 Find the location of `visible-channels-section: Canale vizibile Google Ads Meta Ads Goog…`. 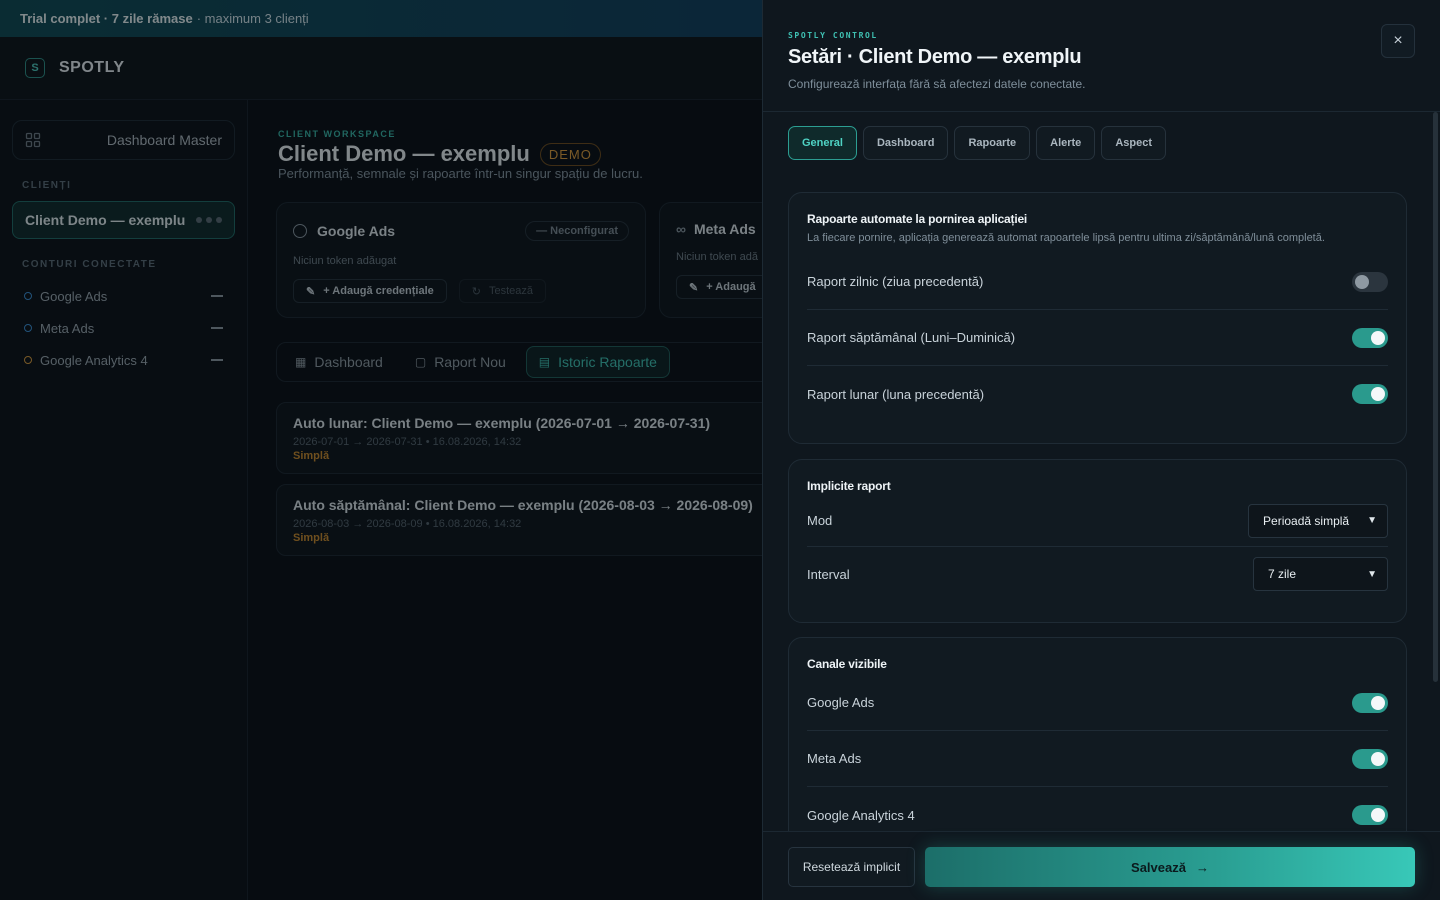

visible-channels-section: Canale vizibile Google Ads Meta Ads Goog… is located at coordinates (1097, 734).